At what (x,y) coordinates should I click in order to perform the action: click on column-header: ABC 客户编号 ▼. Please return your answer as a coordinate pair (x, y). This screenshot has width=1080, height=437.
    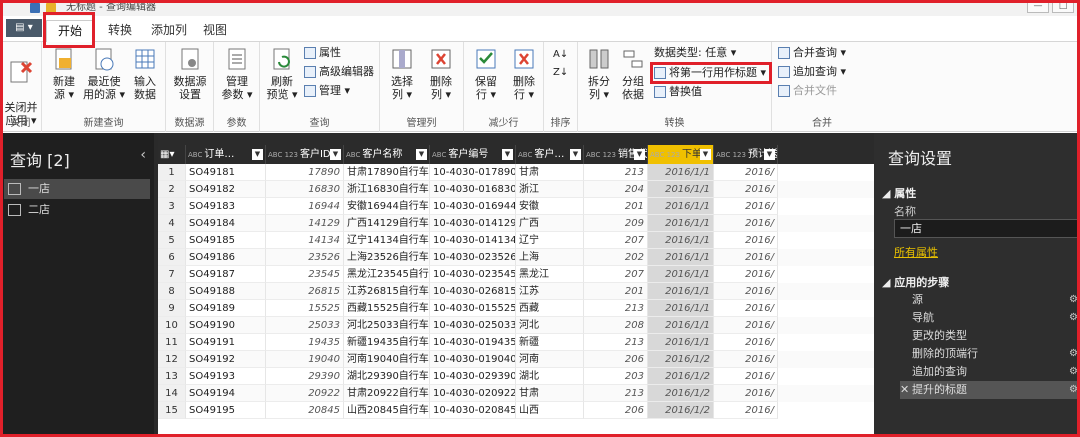
    Looking at the image, I should click on (473, 154).